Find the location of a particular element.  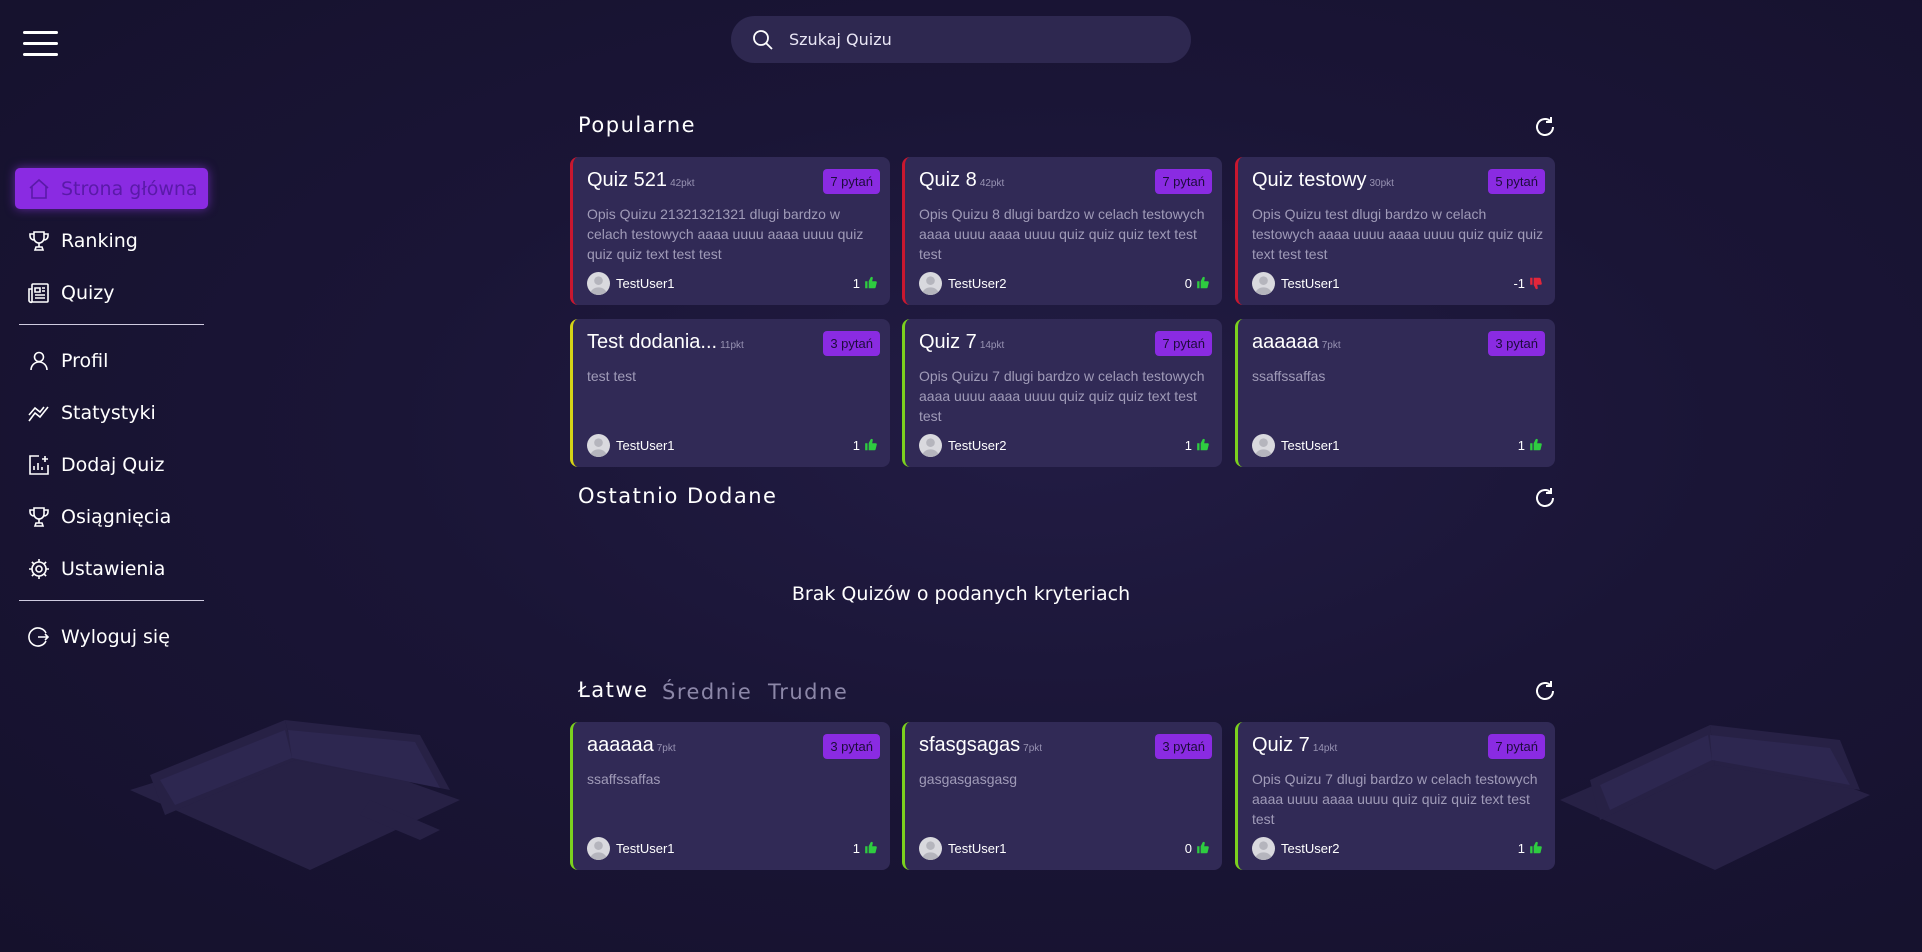

tab-easy: Łatwe is located at coordinates (613, 690).